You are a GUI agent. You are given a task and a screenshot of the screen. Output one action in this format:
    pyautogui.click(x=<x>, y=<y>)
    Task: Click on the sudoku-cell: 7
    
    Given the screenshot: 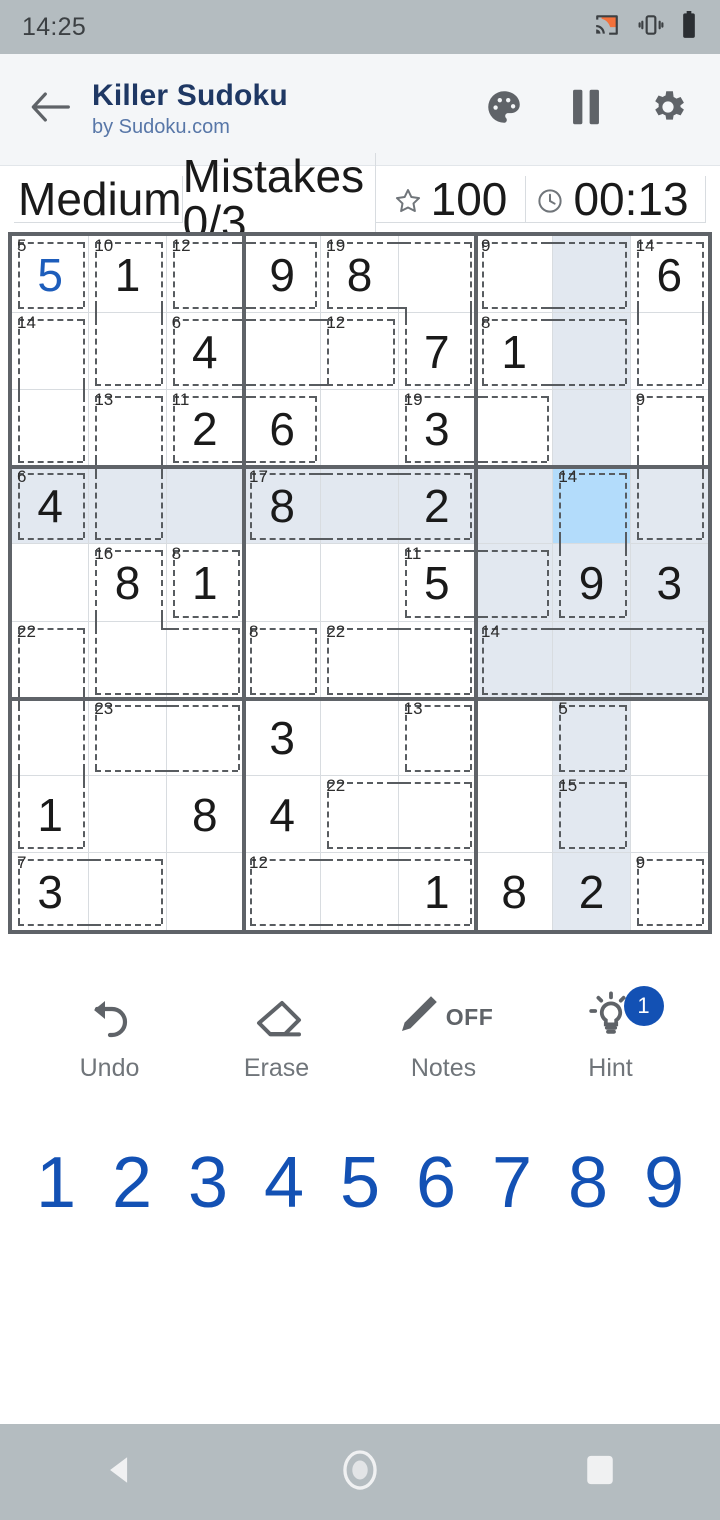 What is the action you would take?
    pyautogui.click(x=437, y=352)
    